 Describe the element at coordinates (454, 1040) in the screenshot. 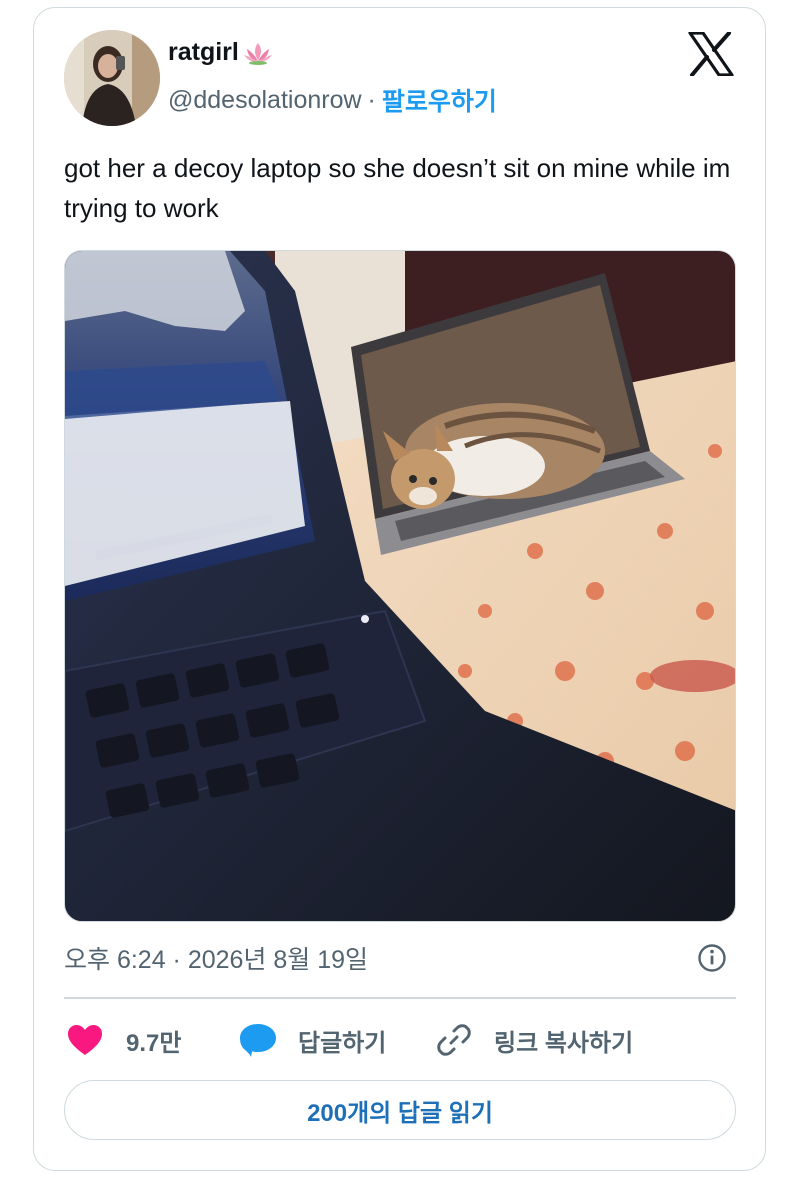

I see `link-icon` at that location.